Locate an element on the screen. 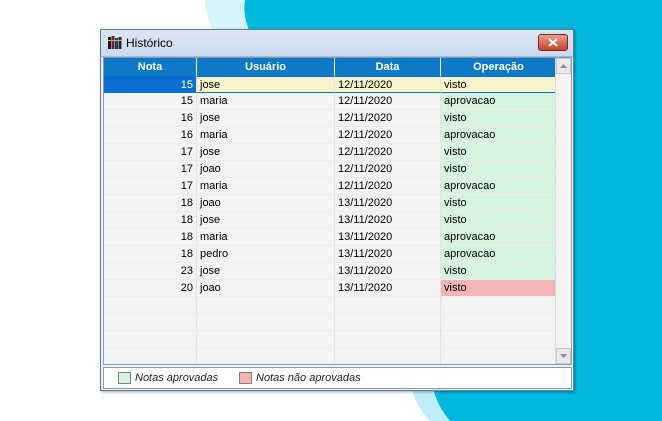  table-cell-usuario: pedro is located at coordinates (266, 254).